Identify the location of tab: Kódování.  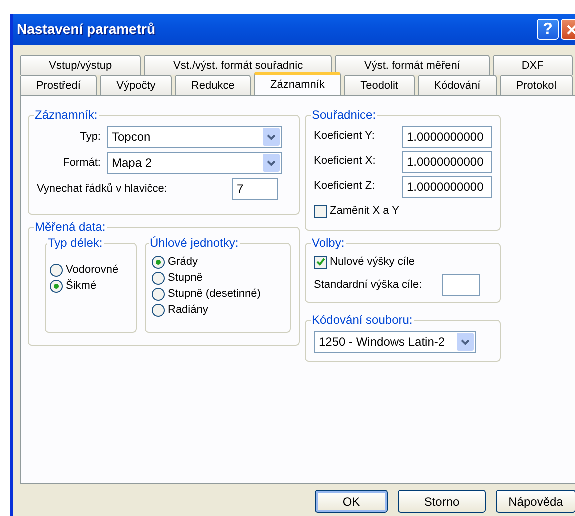
(457, 85).